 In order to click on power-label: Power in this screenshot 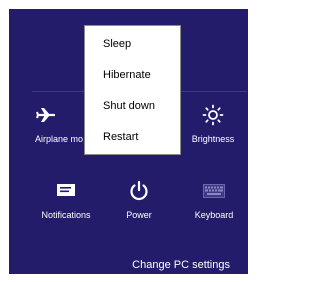, I will do `click(139, 215)`.